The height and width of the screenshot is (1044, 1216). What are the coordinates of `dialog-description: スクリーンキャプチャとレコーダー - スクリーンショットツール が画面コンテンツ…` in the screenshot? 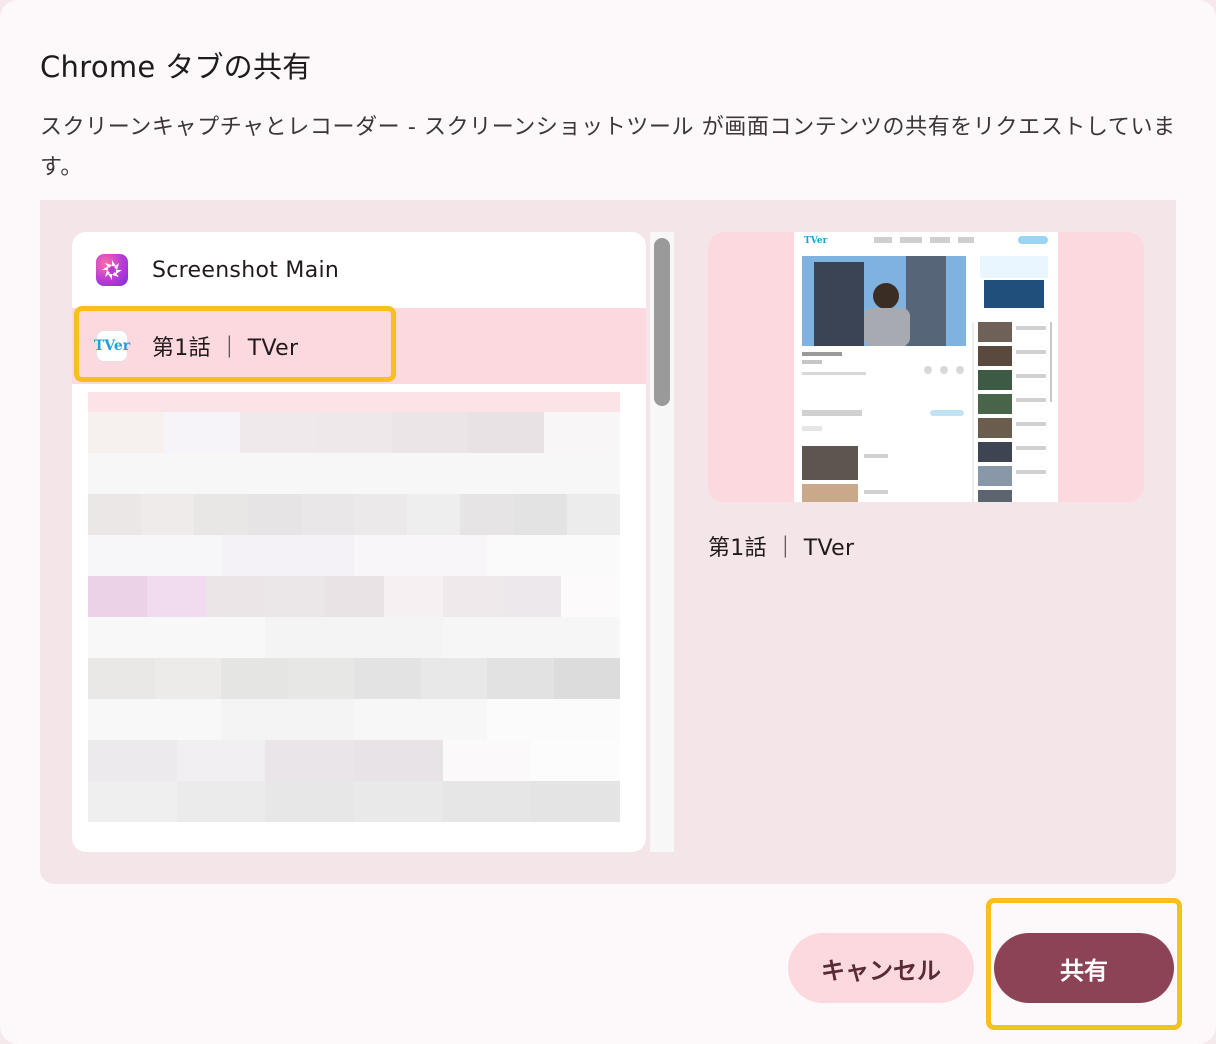 It's located at (608, 147).